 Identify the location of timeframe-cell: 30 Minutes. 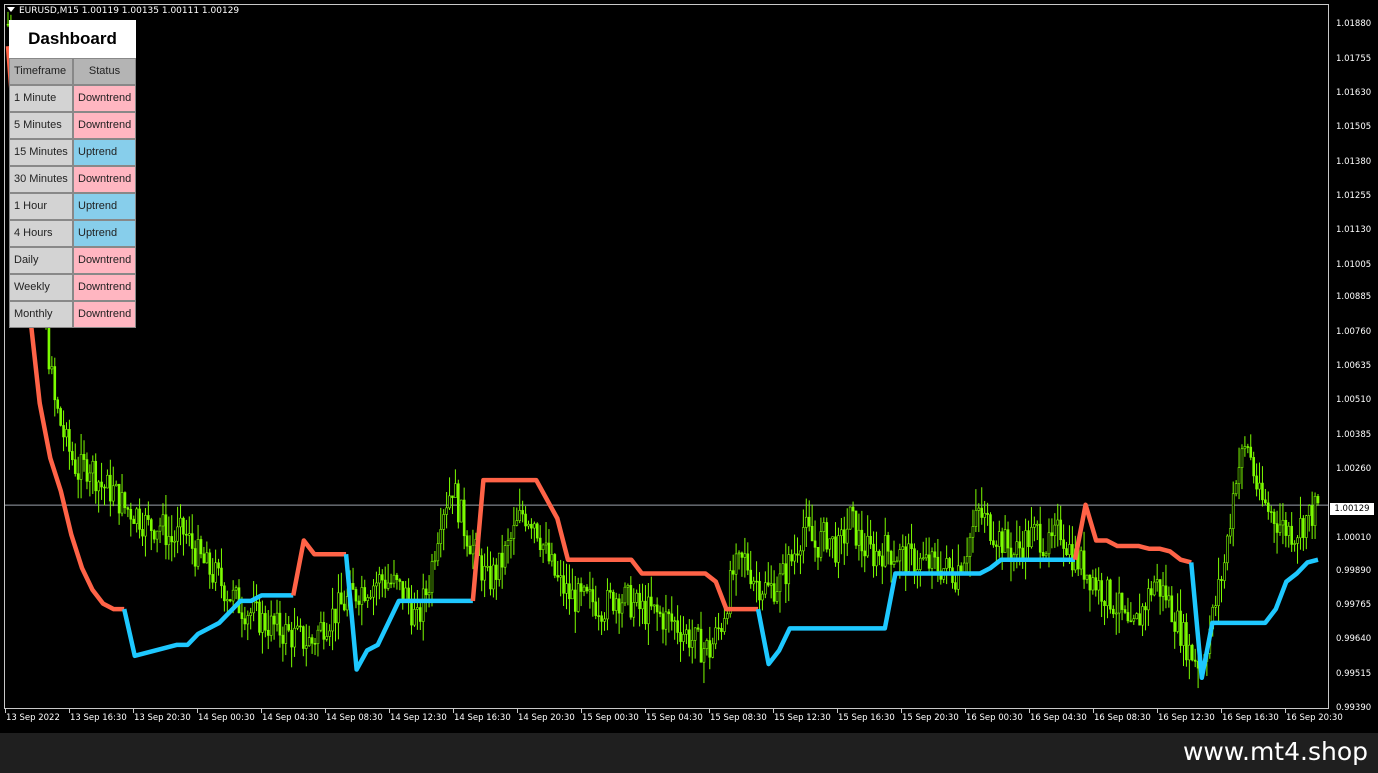
(41, 179).